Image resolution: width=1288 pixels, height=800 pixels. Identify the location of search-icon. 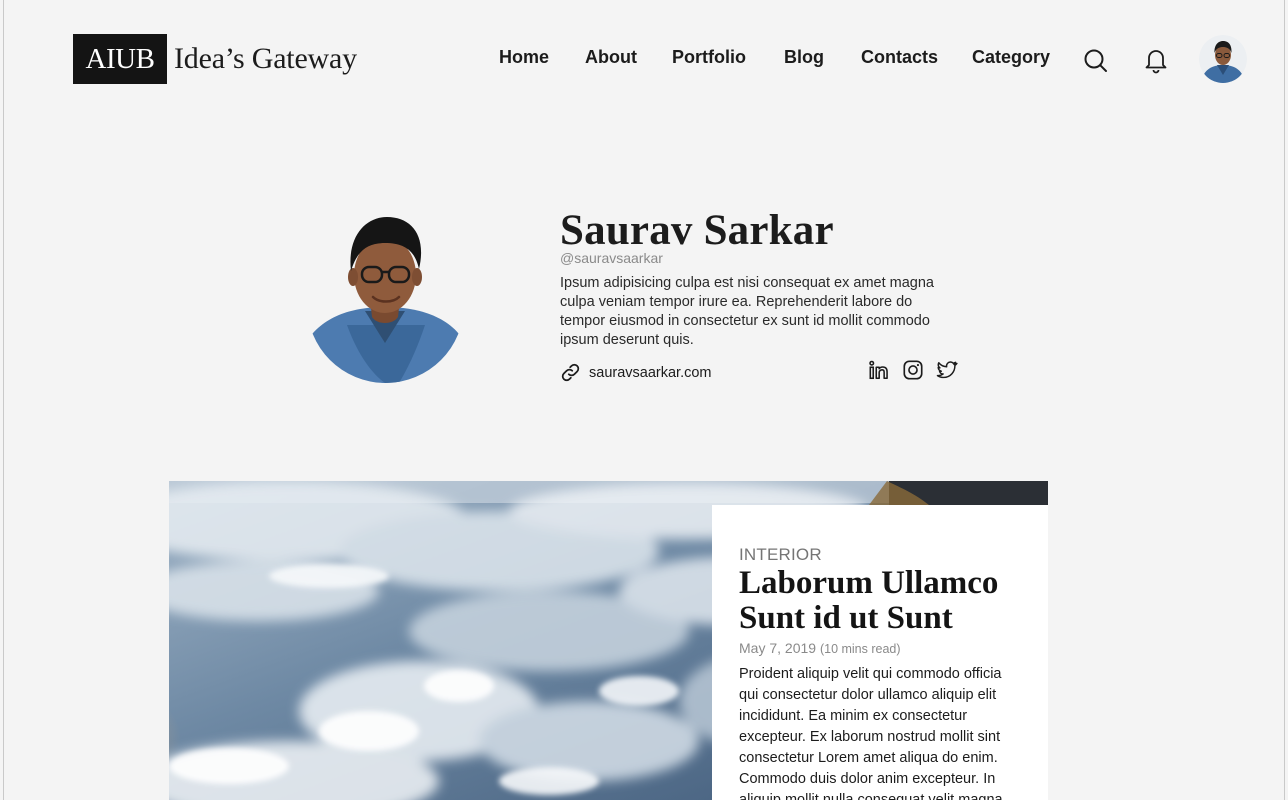
(1095, 60).